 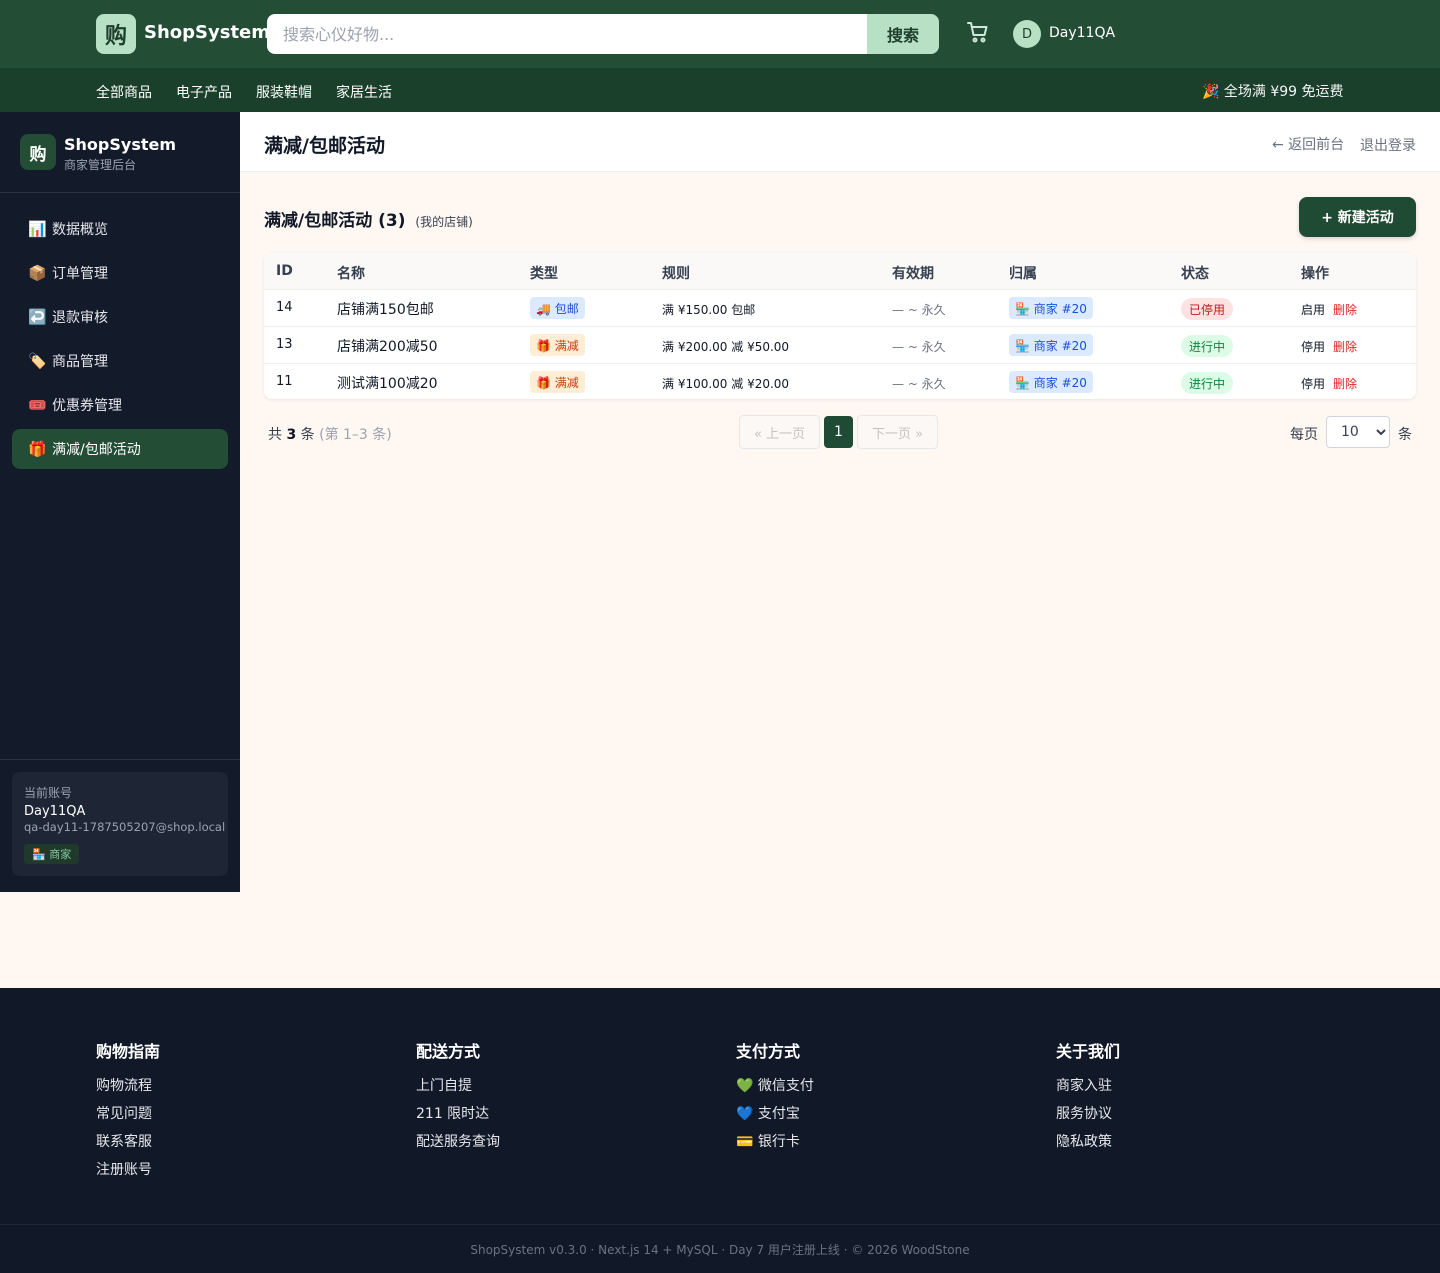 I want to click on sidebar-item-label: 退款审核, so click(x=80, y=318).